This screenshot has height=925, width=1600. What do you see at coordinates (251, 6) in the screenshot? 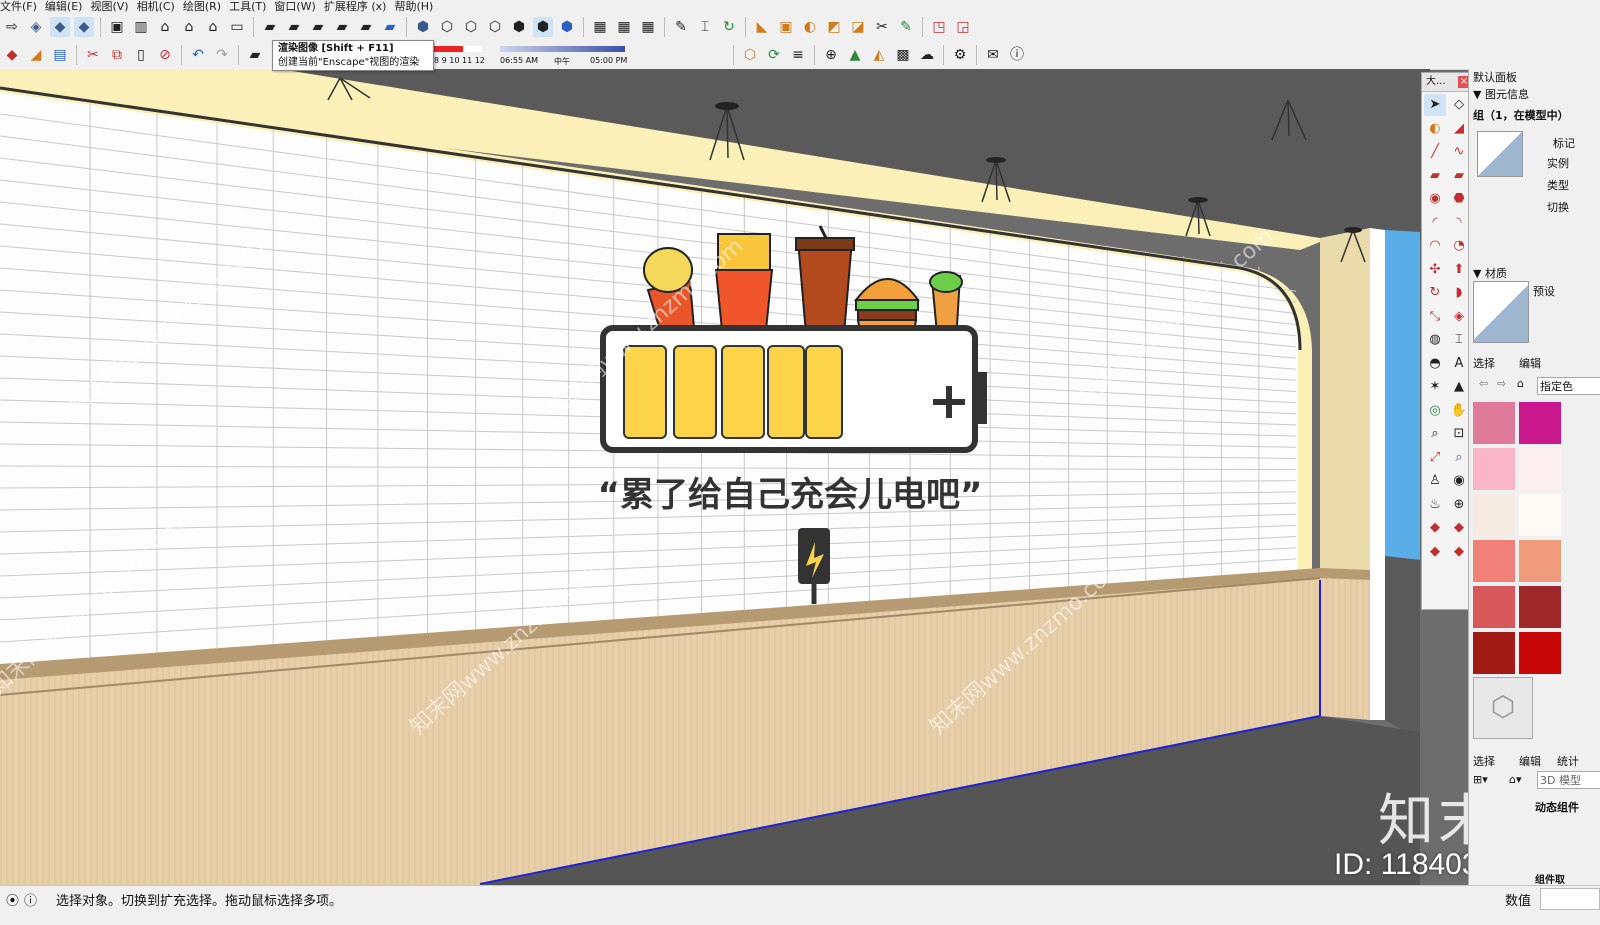
I see `menu-tools: 工具(T)` at bounding box center [251, 6].